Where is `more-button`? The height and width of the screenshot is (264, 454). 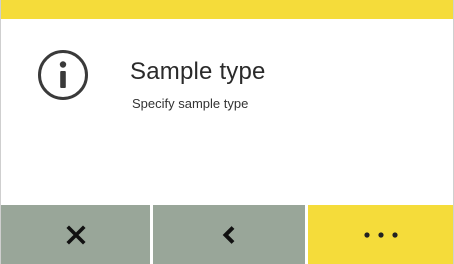
more-button is located at coordinates (380, 234).